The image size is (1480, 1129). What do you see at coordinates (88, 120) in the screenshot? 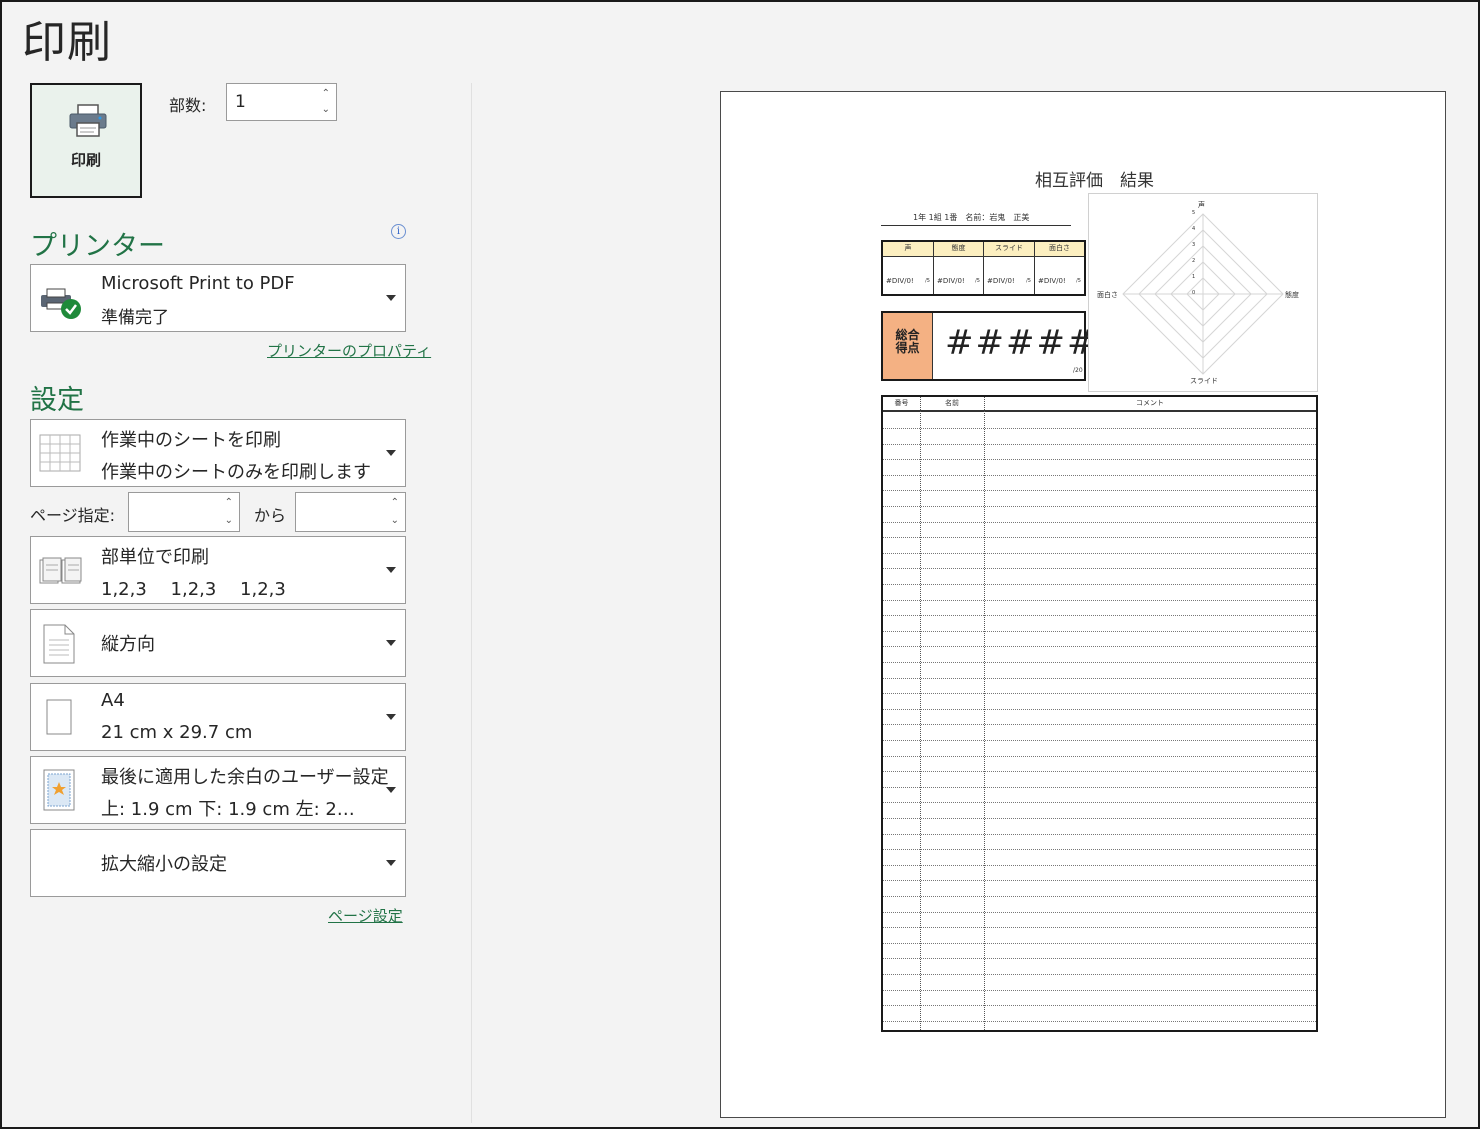
I see `printer-icon` at bounding box center [88, 120].